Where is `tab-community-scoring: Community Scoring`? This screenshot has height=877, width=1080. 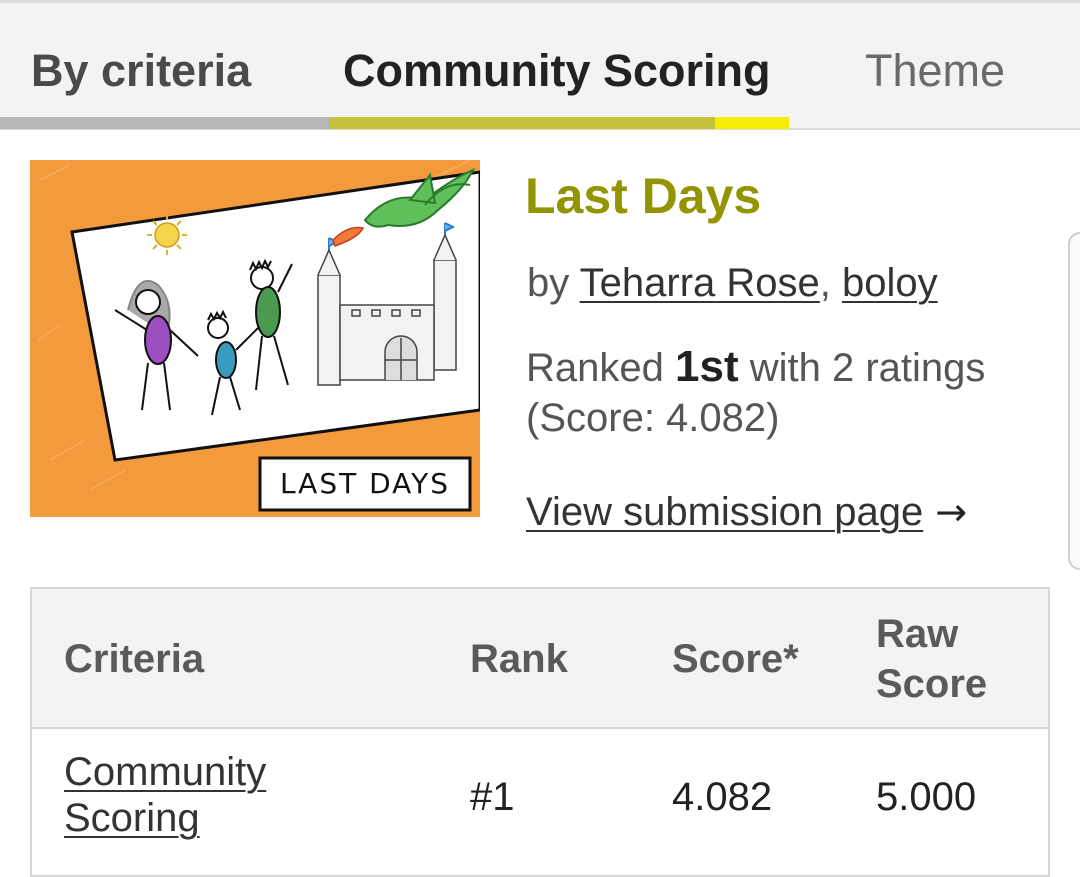 tab-community-scoring: Community Scoring is located at coordinates (557, 71).